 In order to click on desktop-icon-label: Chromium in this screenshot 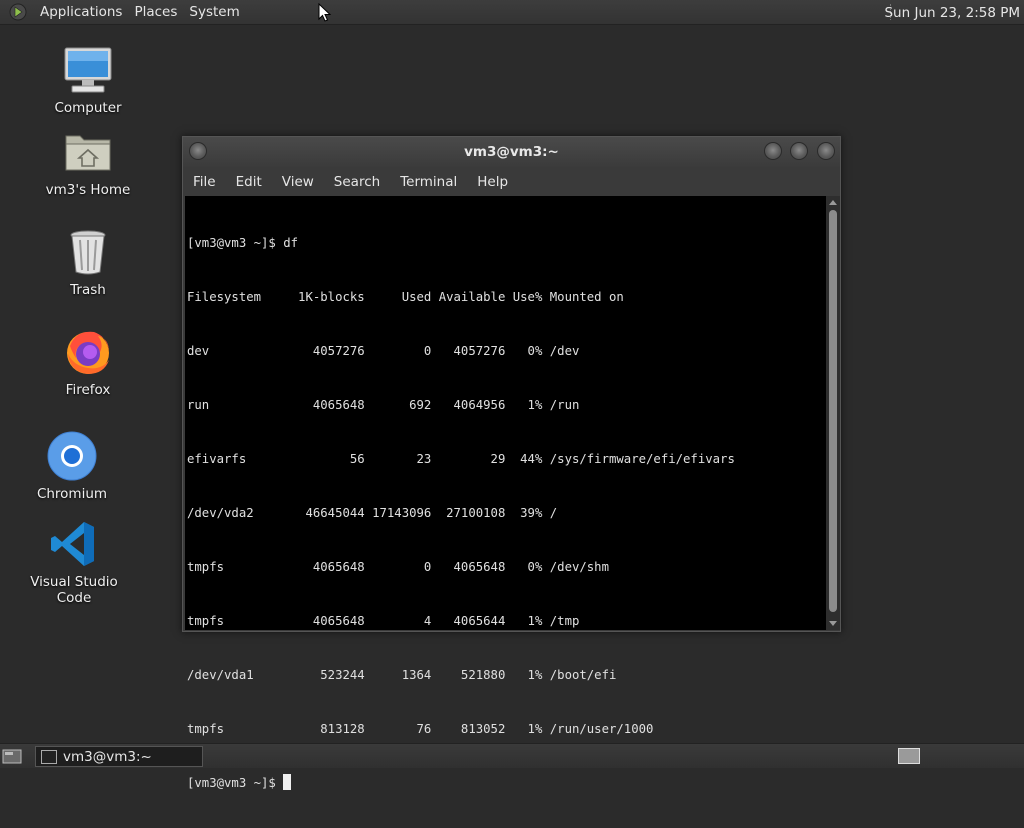, I will do `click(72, 494)`.